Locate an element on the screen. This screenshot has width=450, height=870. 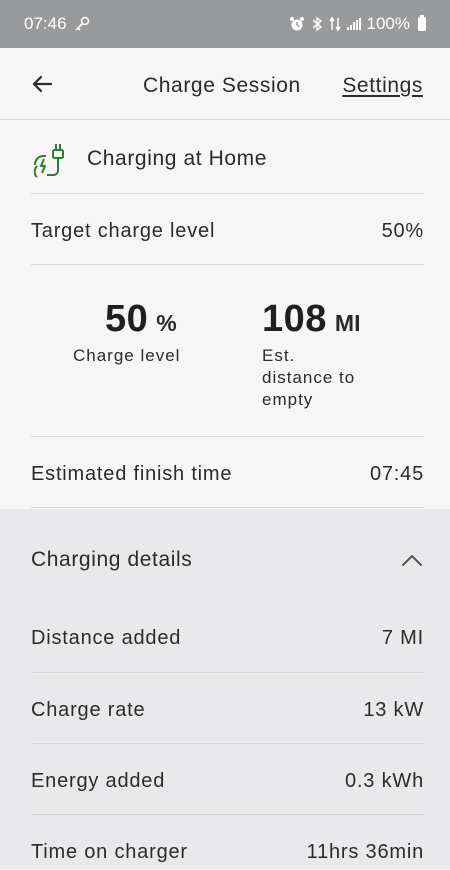
page-title: Charge Session is located at coordinates (222, 85).